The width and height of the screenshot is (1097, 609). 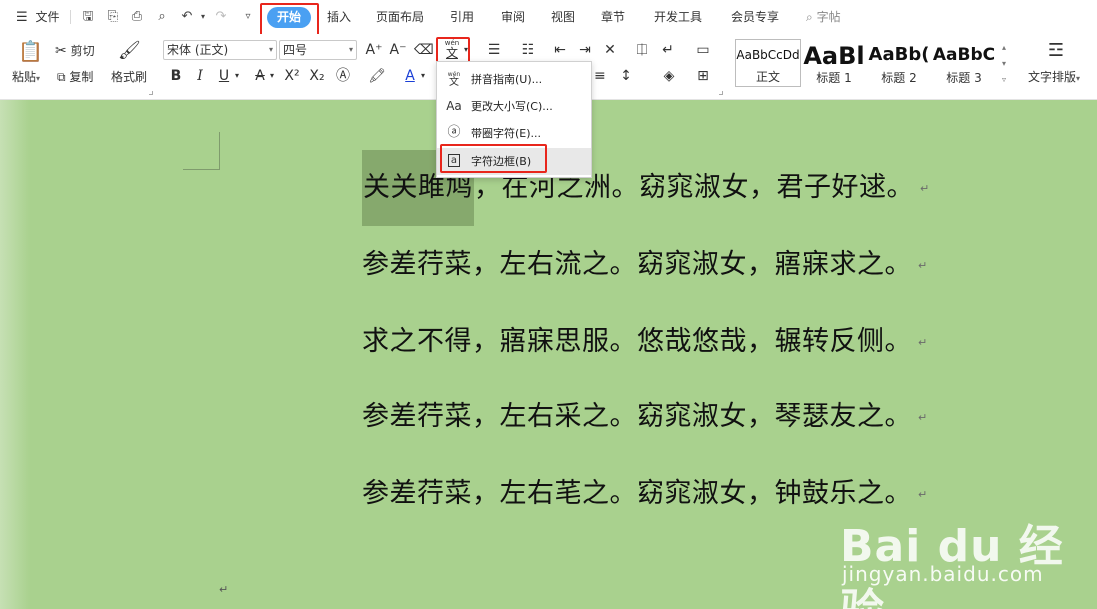 I want to click on numbering-icon: ☷, so click(x=528, y=50).